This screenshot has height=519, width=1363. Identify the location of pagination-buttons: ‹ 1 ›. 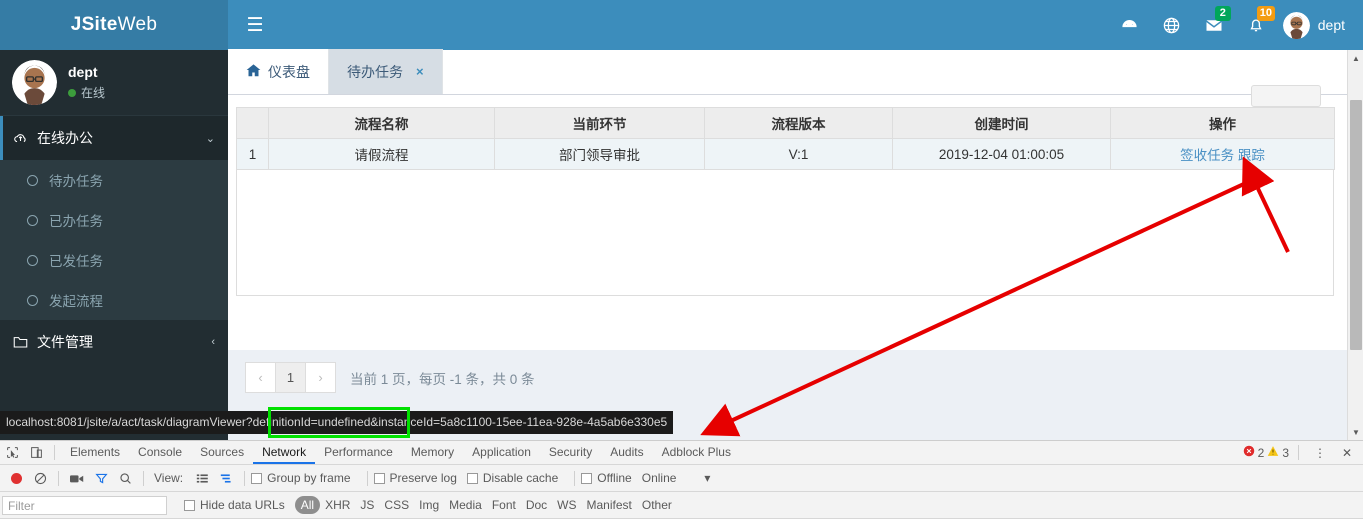
(290, 377).